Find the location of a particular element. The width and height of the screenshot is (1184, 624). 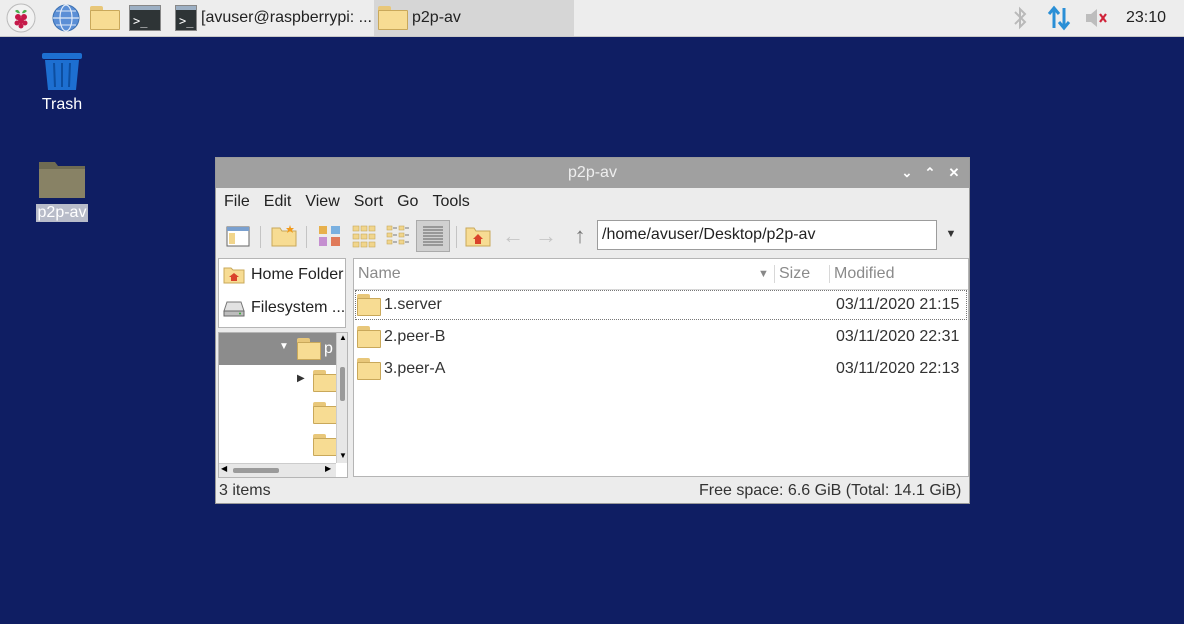

expander-open-icon: ▼ is located at coordinates (284, 346).